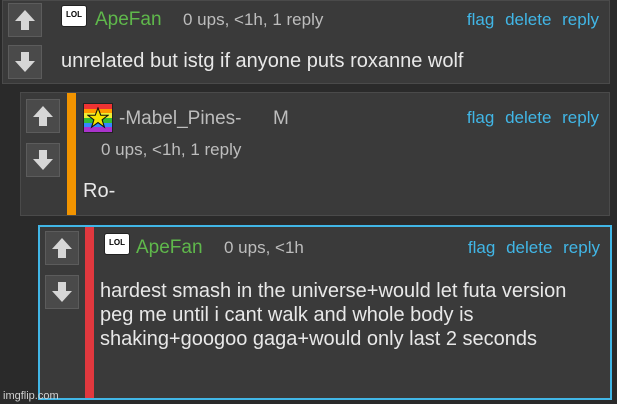 Image resolution: width=617 pixels, height=404 pixels. I want to click on imgflip-watermark: imgflip.com, so click(31, 396).